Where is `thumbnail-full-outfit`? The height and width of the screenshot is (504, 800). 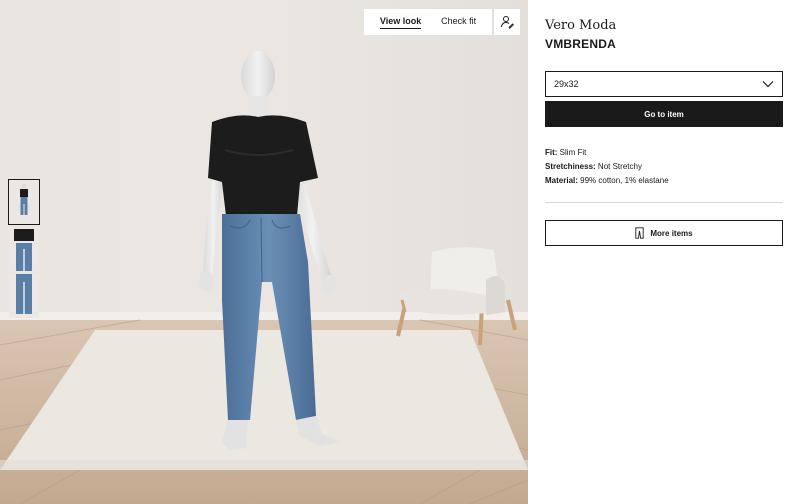 thumbnail-full-outfit is located at coordinates (24, 202).